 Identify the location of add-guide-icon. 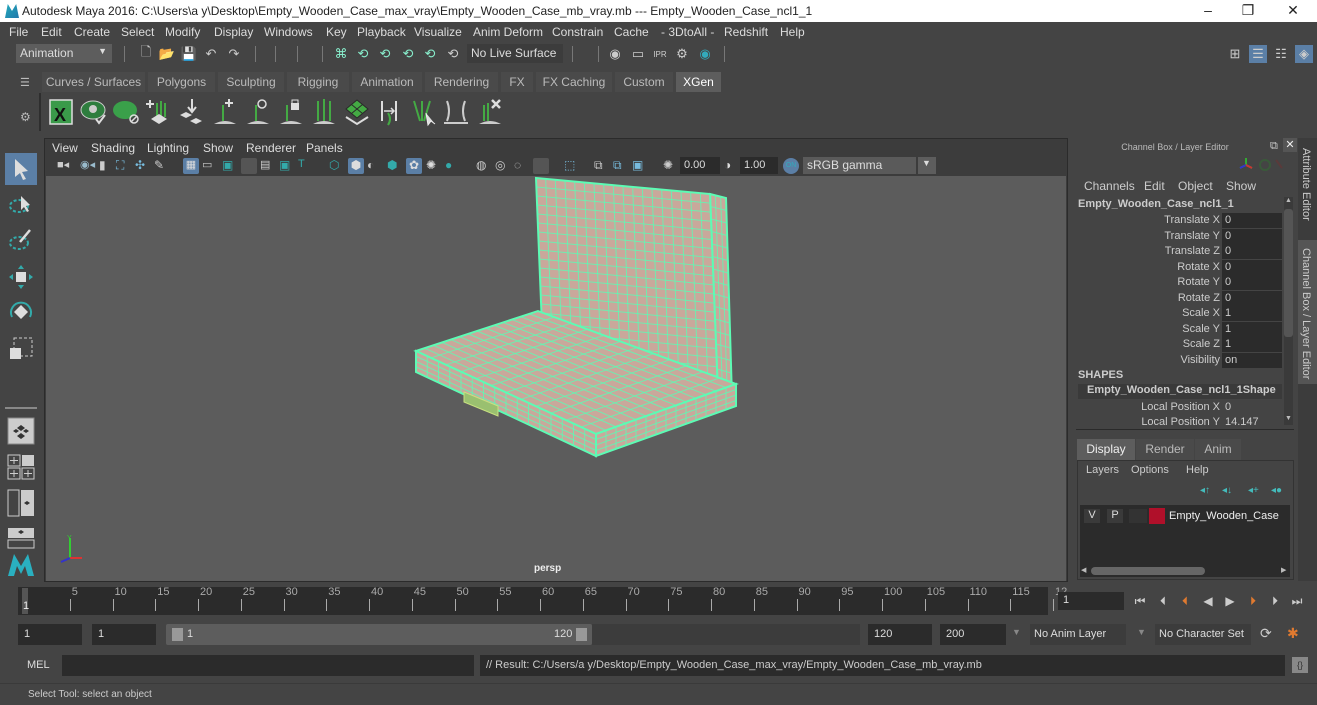
(225, 112).